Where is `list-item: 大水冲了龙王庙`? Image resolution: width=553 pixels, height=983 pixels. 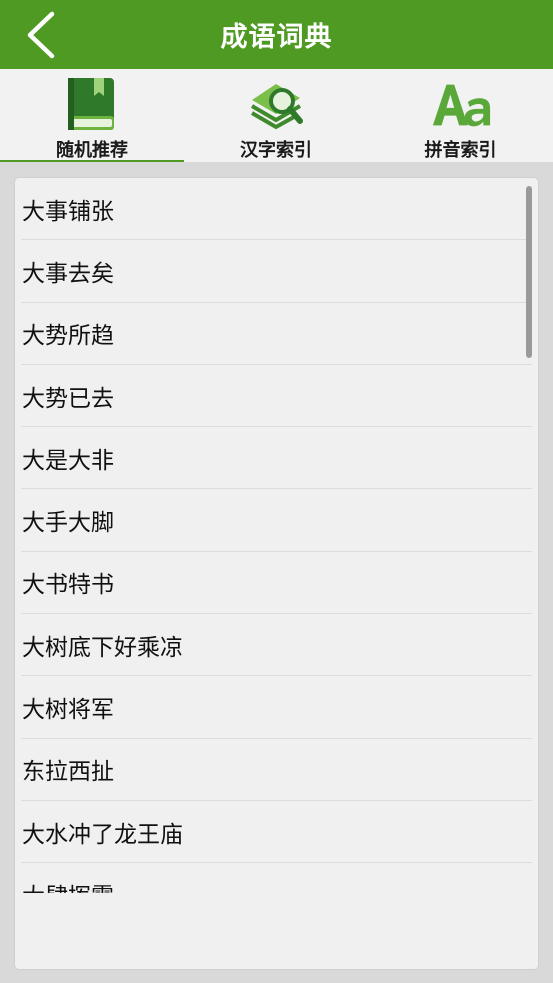
list-item: 大水冲了龙王庙 is located at coordinates (276, 832).